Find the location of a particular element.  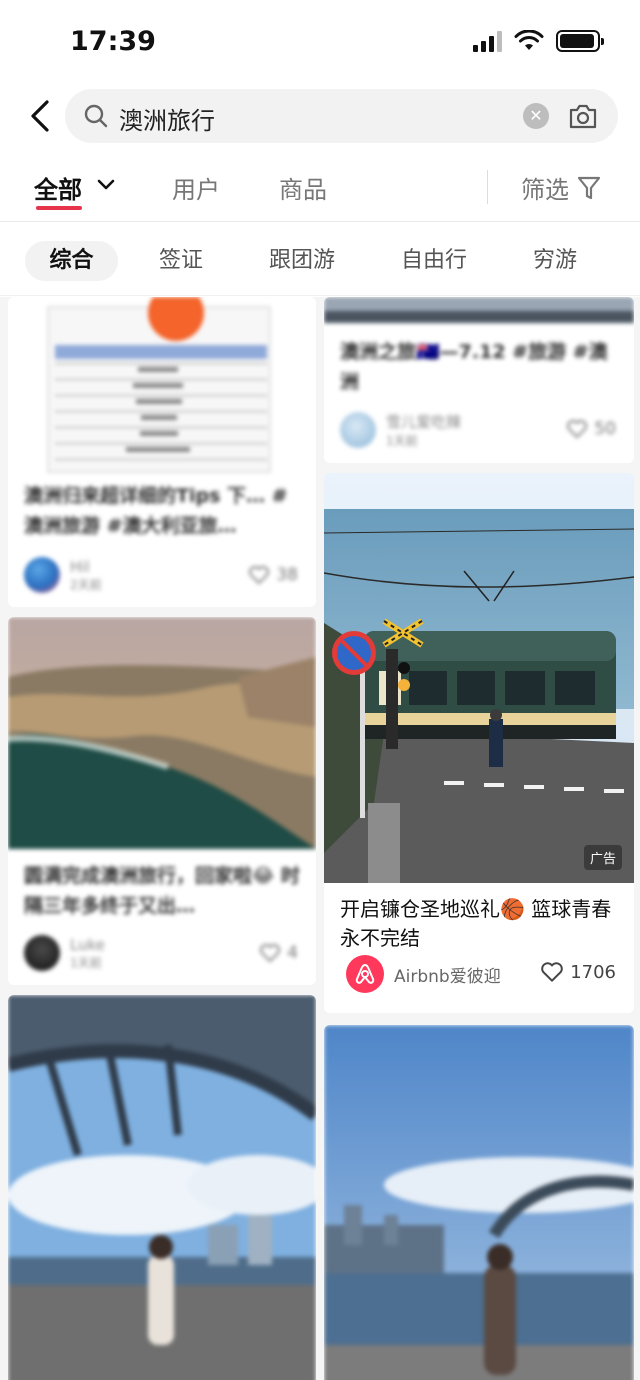

search-icon is located at coordinates (96, 116).